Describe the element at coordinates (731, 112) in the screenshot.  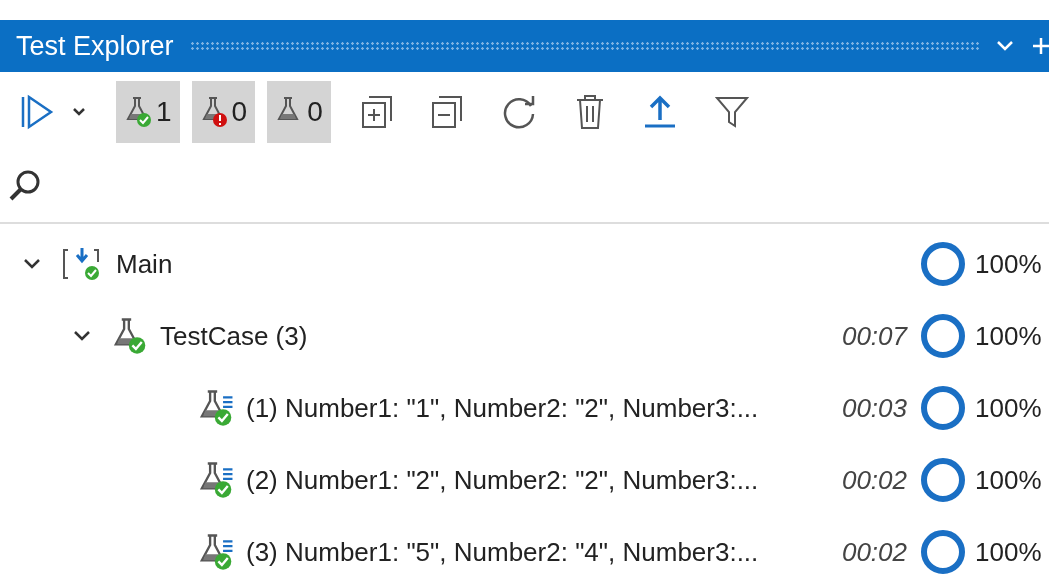
I see `filter-icon` at that location.